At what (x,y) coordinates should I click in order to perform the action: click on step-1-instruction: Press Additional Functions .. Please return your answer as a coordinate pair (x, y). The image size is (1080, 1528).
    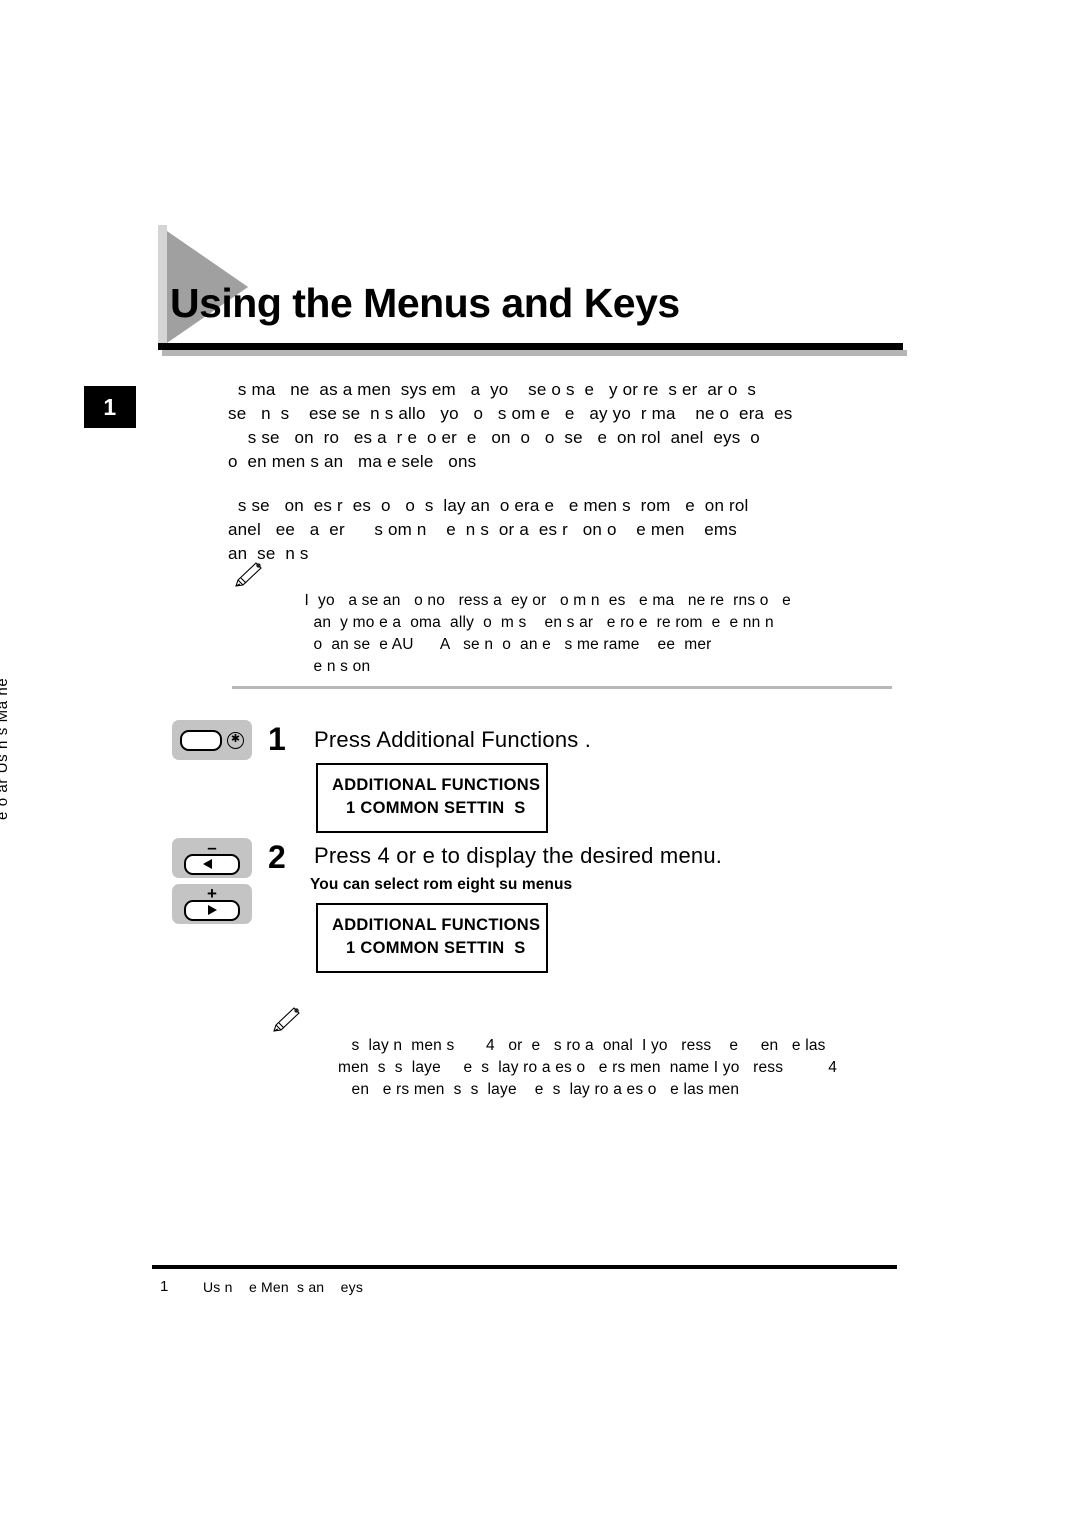
    Looking at the image, I should click on (453, 739).